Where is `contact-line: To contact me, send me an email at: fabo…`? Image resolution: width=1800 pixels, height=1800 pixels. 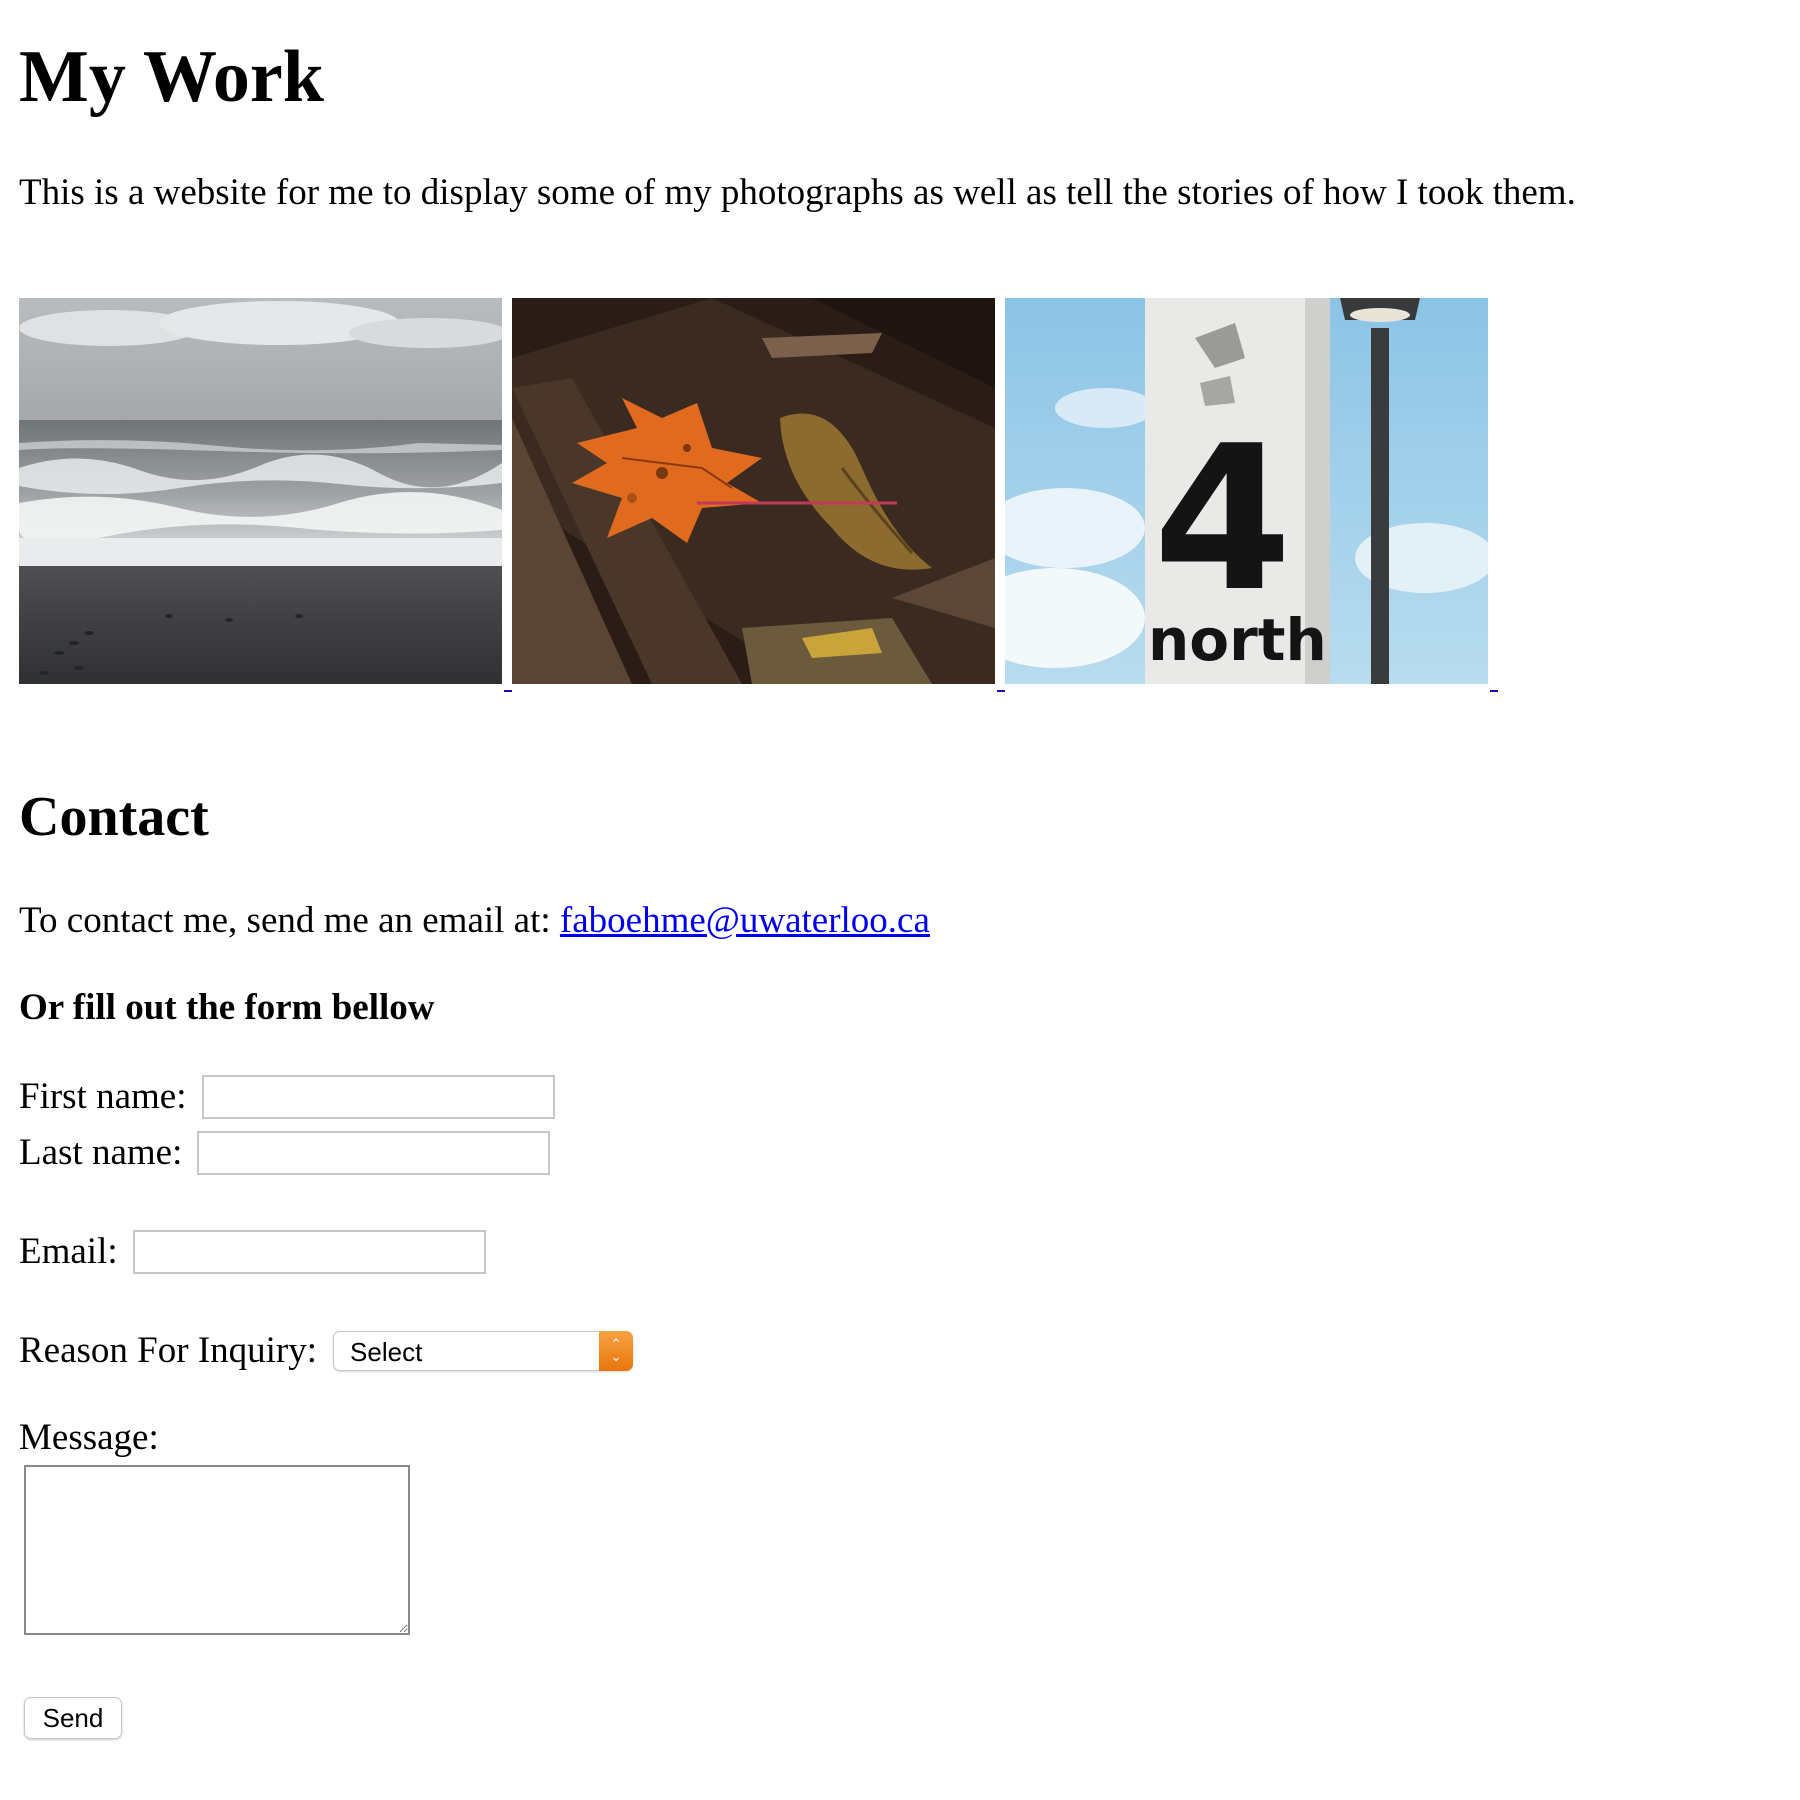 contact-line: To contact me, send me an email at: fabo… is located at coordinates (474, 920).